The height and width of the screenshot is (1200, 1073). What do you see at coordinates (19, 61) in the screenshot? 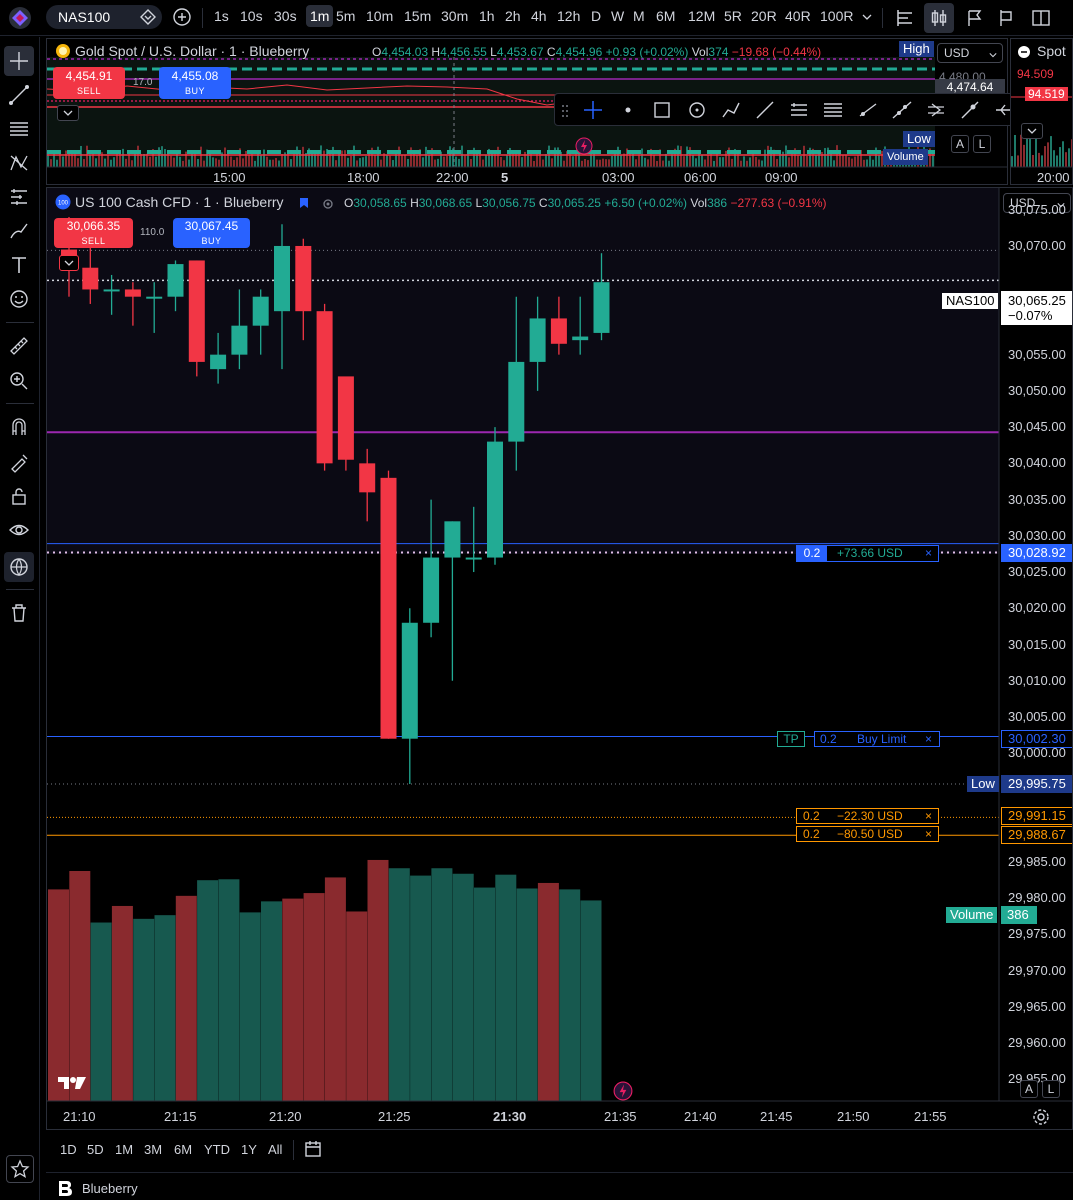
I see `crosshair-tool` at bounding box center [19, 61].